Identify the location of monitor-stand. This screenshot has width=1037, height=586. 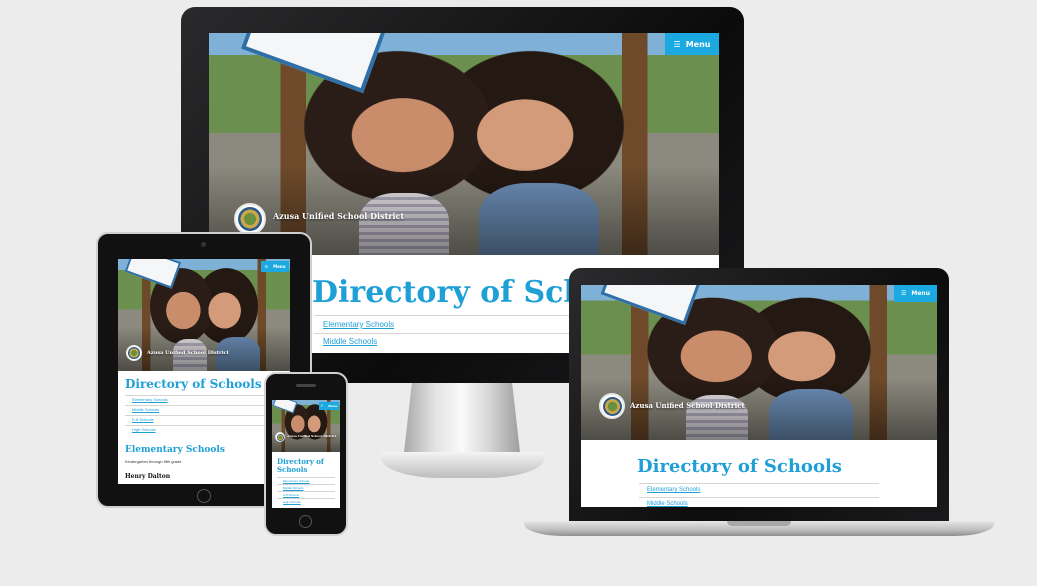
(462, 418).